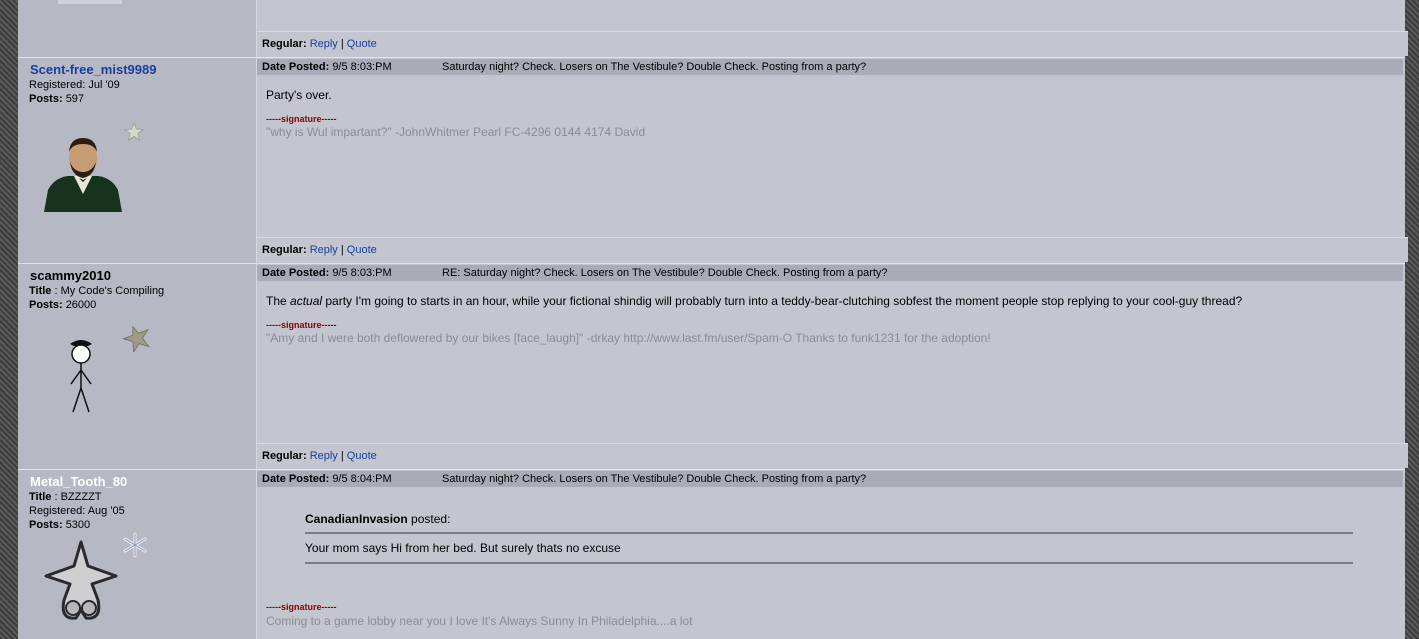 The width and height of the screenshot is (1419, 639). Describe the element at coordinates (78, 497) in the screenshot. I see `info-value: : BZZZZT` at that location.